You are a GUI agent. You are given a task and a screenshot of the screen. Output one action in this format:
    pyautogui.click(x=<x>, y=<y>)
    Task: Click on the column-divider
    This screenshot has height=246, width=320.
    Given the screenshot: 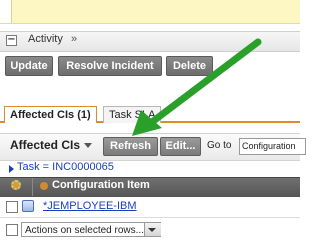 What is the action you would take?
    pyautogui.click(x=32, y=187)
    